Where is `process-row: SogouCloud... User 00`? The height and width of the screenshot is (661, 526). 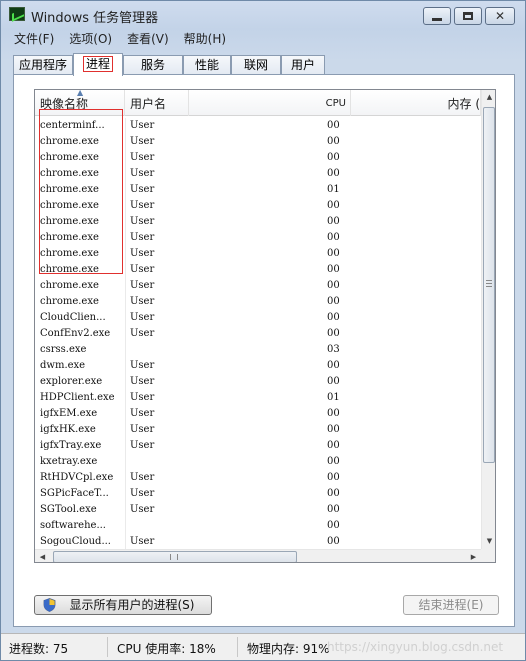
process-row: SogouCloud... User 00 is located at coordinates (258, 542).